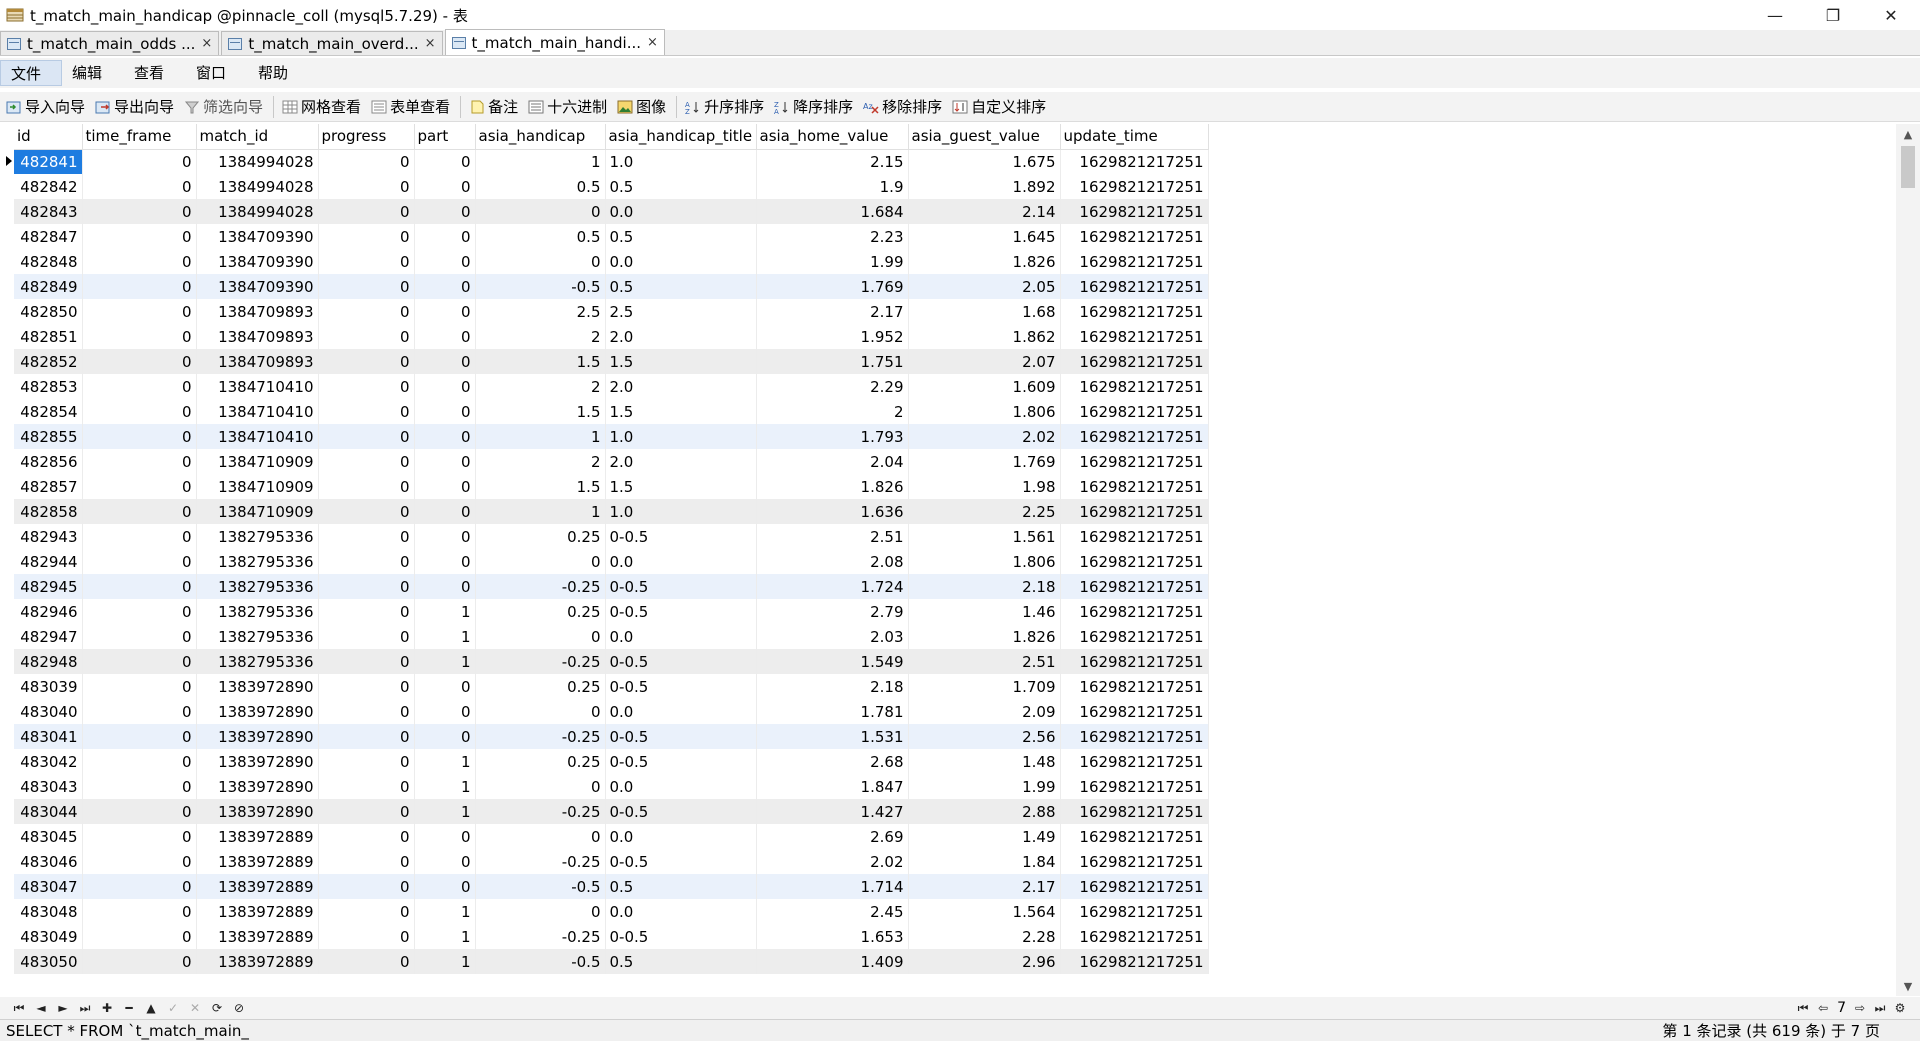 This screenshot has width=1920, height=1041. What do you see at coordinates (984, 286) in the screenshot?
I see `cell-asia-guest-value: 2.05` at bounding box center [984, 286].